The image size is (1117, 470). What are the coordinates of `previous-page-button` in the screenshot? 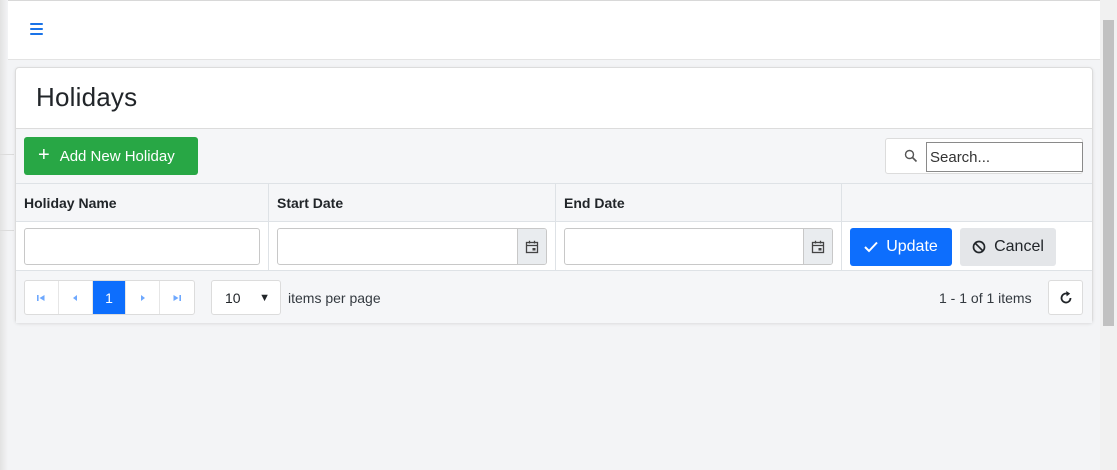 It's located at (76, 297).